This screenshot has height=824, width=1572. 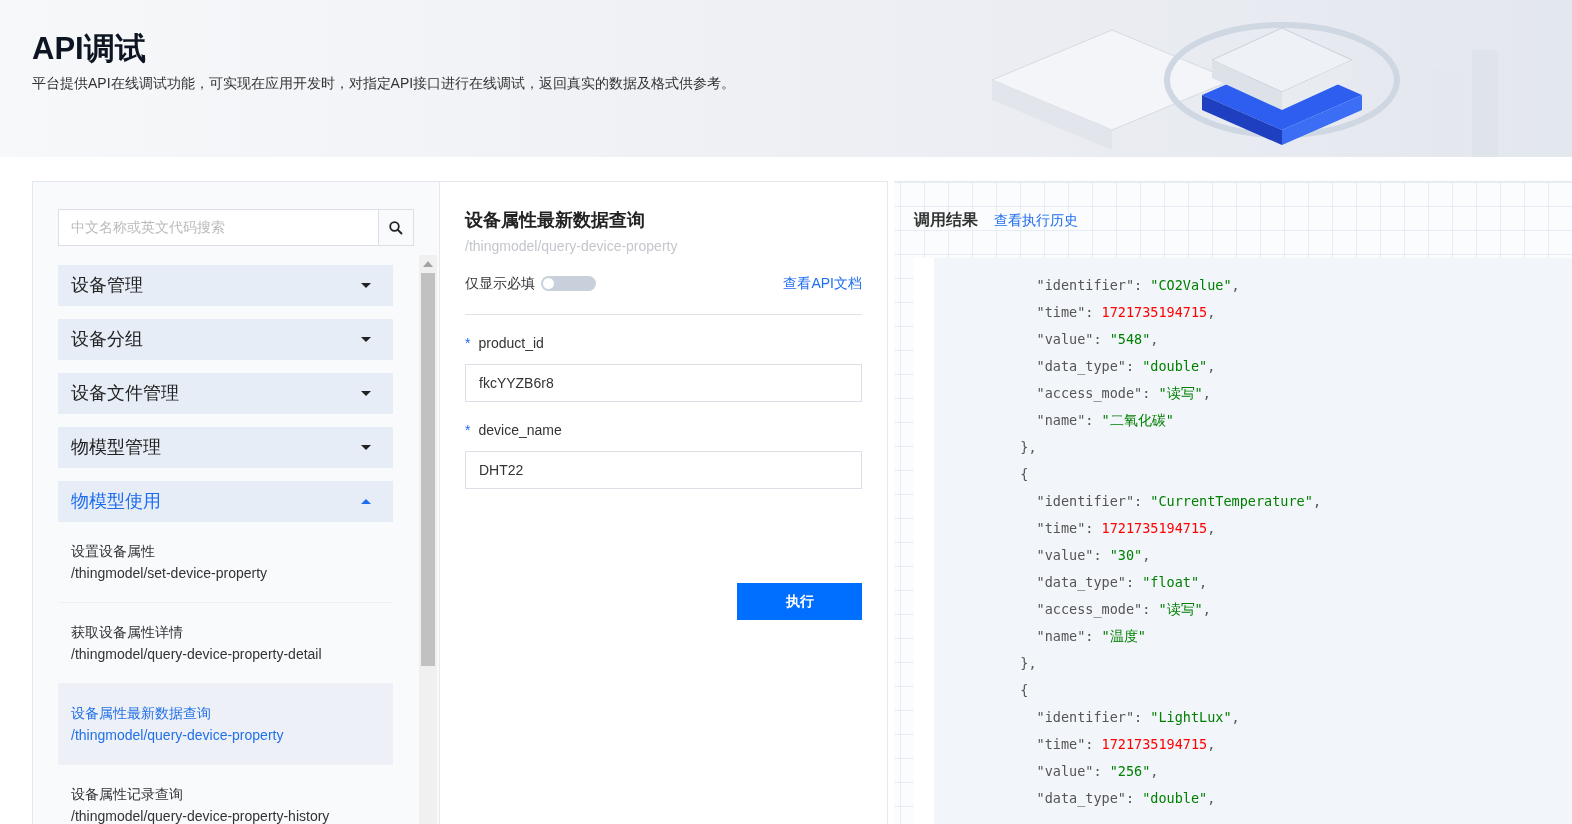 What do you see at coordinates (225, 285) in the screenshot?
I see `menu-group: 设备管理` at bounding box center [225, 285].